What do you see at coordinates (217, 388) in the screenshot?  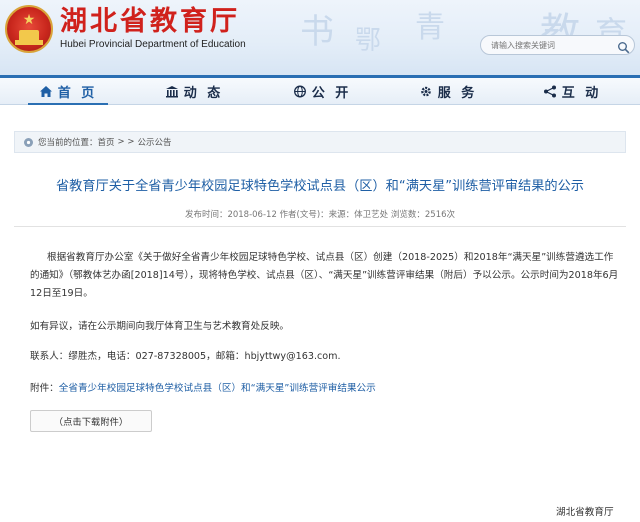 I see `attachment-link: 全省青少年校园足球特色学校试点县（区）和“满天星”训练营评审结果公示` at bounding box center [217, 388].